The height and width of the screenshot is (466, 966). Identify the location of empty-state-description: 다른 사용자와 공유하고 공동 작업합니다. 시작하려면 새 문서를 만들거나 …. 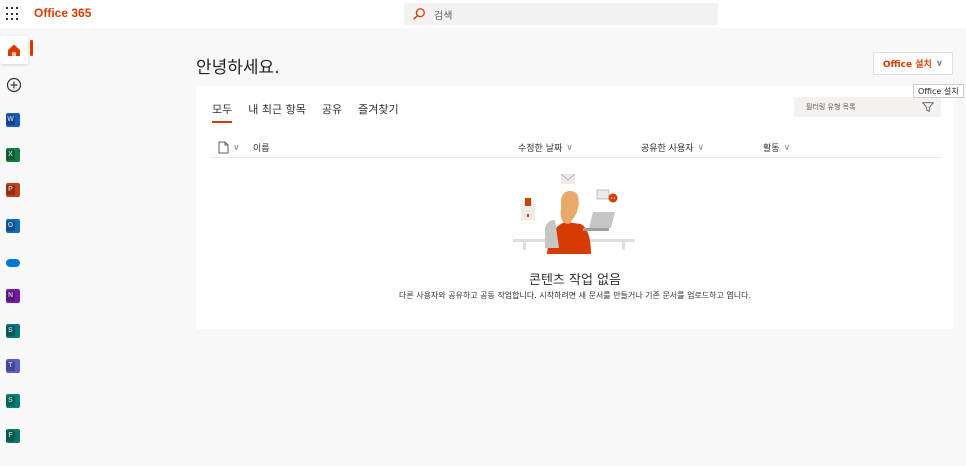
(575, 295).